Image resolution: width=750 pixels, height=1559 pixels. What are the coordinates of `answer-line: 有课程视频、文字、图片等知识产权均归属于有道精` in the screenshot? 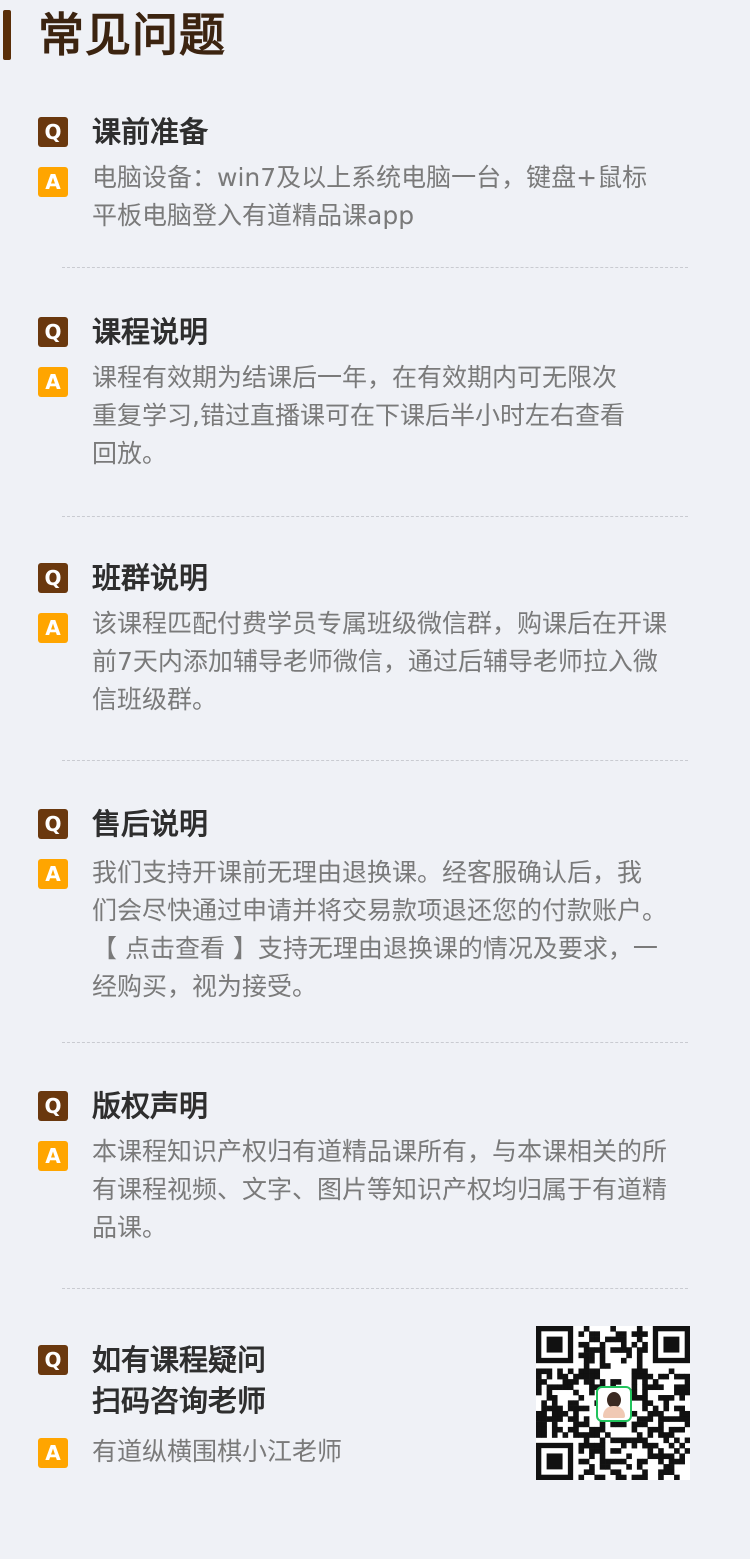 It's located at (380, 1189).